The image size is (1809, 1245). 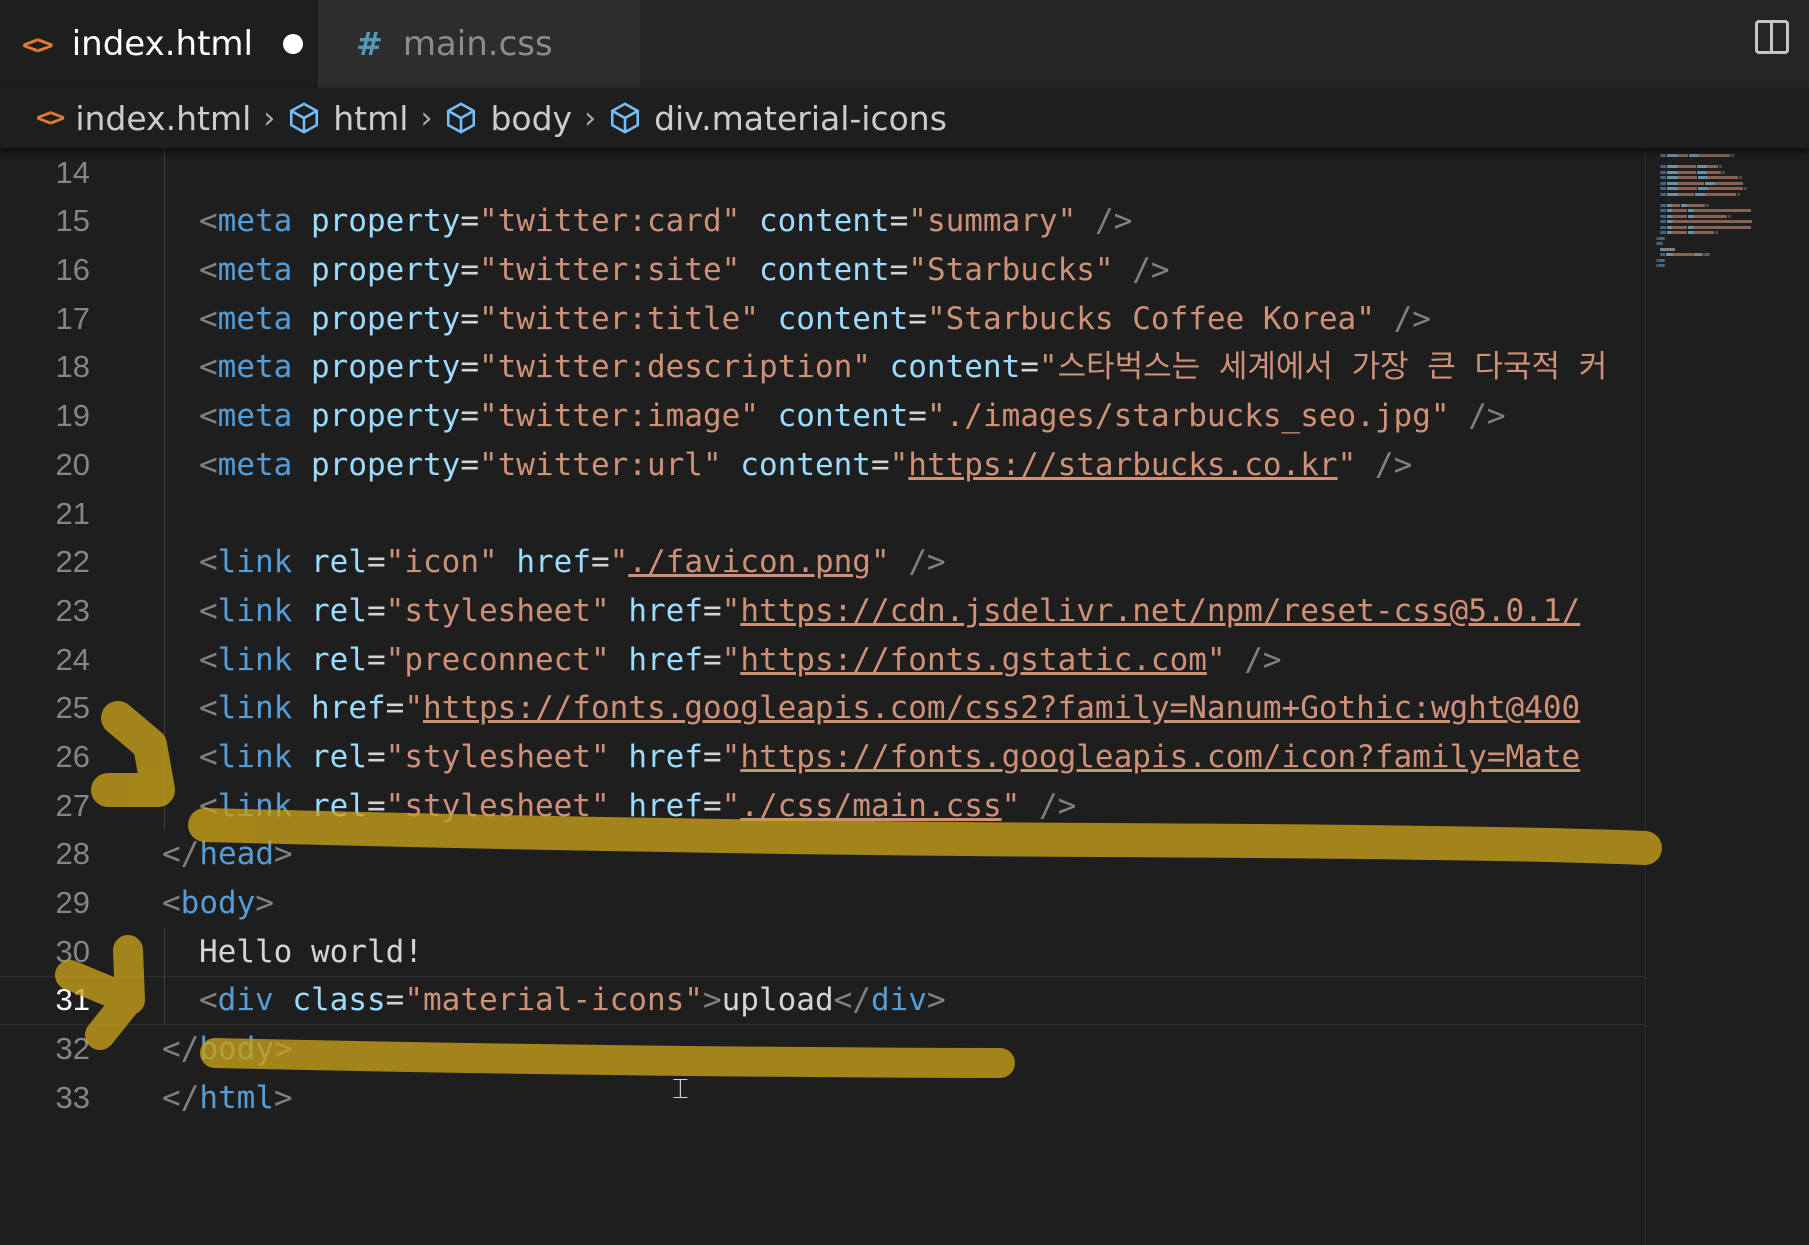 What do you see at coordinates (1150, 318) in the screenshot?
I see `code-token: "Starbucks Coffee Korea"` at bounding box center [1150, 318].